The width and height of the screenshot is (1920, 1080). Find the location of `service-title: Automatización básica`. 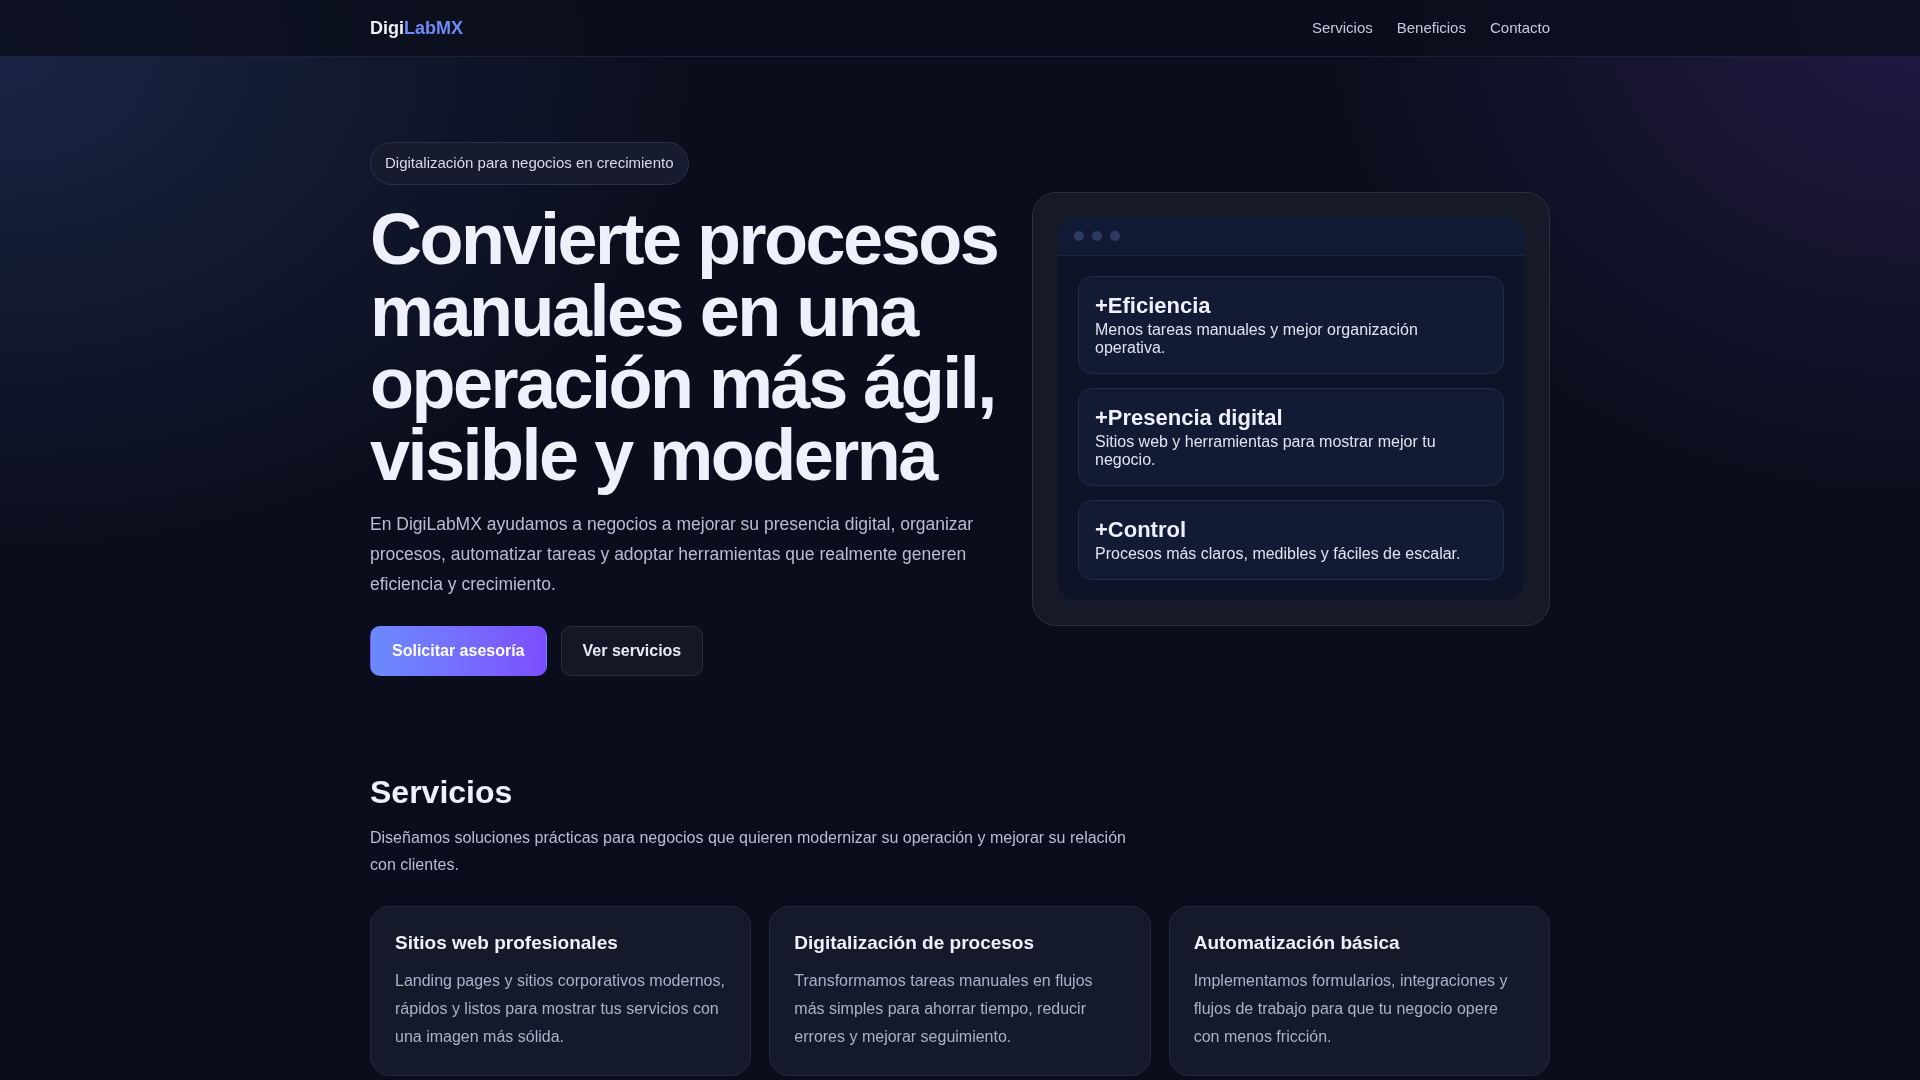

service-title: Automatización básica is located at coordinates (1297, 942).